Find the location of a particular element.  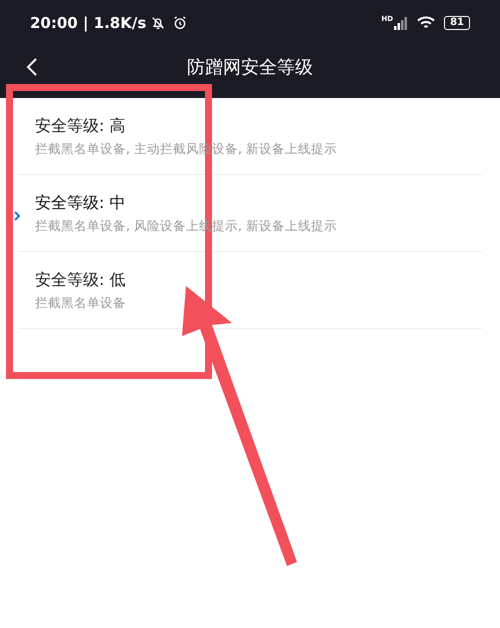

page-title: 防蹭网安全等级 is located at coordinates (250, 68).